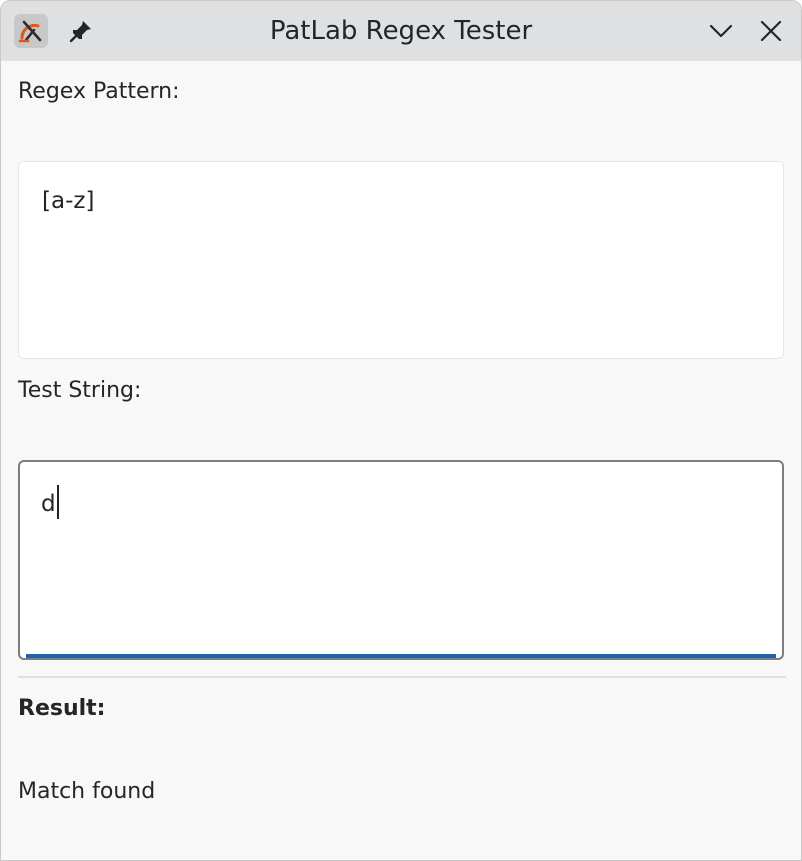 The width and height of the screenshot is (802, 861). Describe the element at coordinates (721, 31) in the screenshot. I see `chevron-down-icon` at that location.